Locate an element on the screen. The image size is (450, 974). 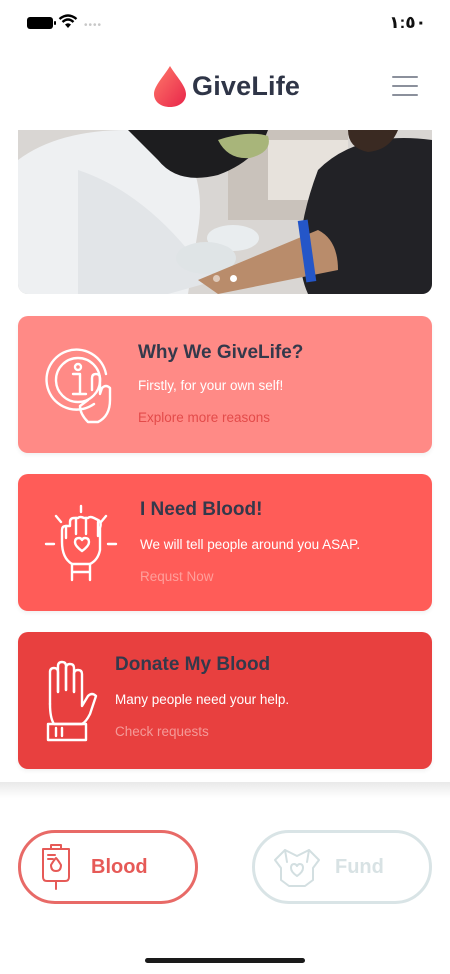
info-tap-icon is located at coordinates (78, 386).